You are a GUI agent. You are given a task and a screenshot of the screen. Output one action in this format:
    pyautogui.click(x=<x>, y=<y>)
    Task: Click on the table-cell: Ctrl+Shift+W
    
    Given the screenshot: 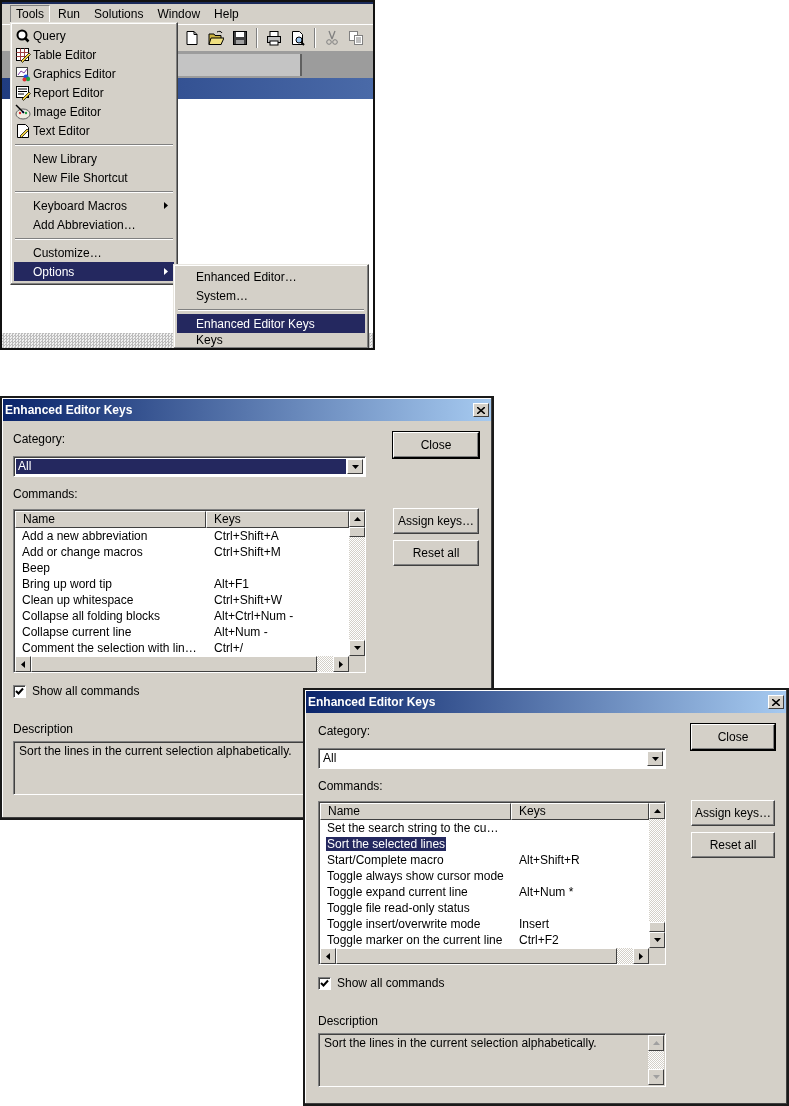 What is the action you would take?
    pyautogui.click(x=248, y=600)
    